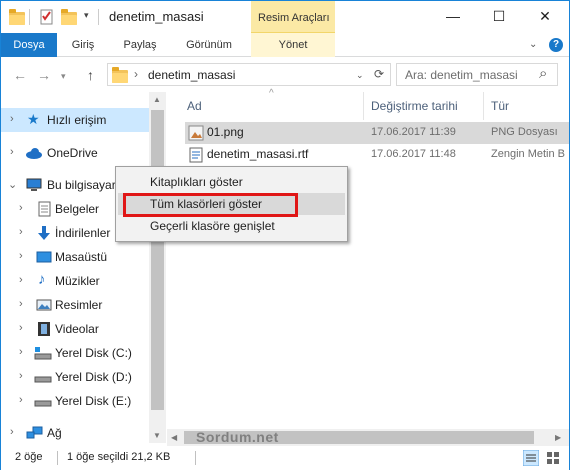 This screenshot has height=470, width=570. I want to click on file-date: 17.06.2017 11:48, so click(413, 154).